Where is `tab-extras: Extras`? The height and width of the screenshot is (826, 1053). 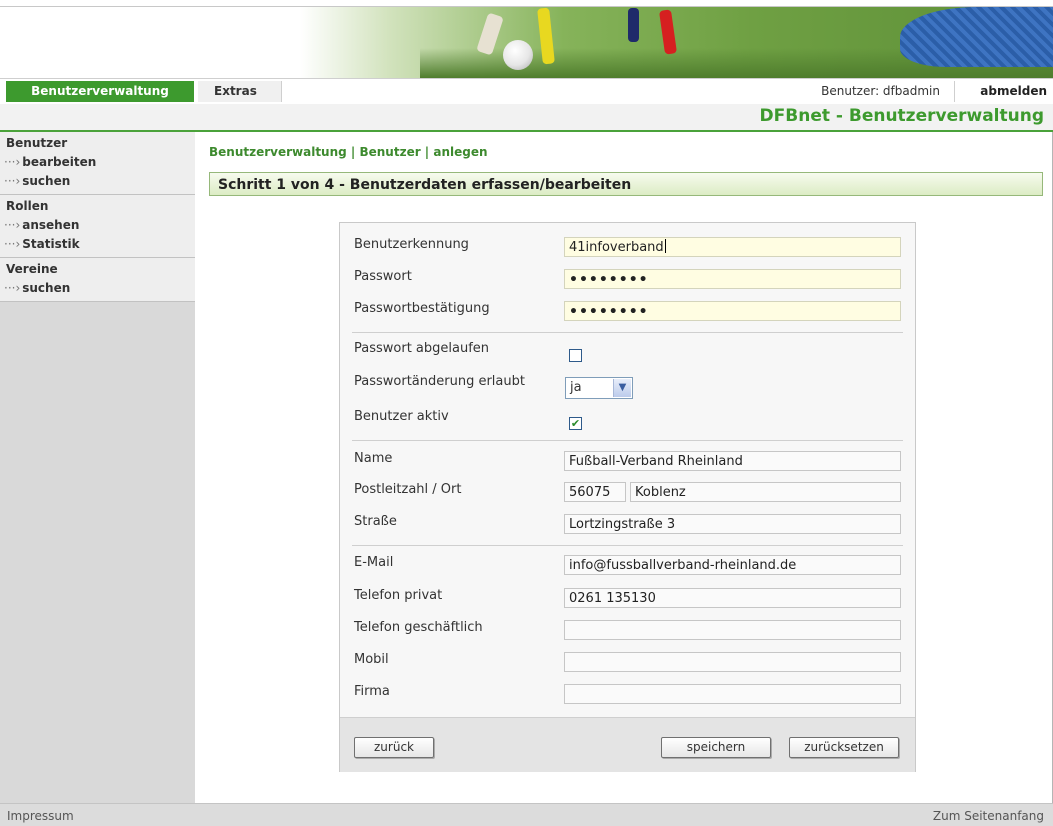 tab-extras: Extras is located at coordinates (240, 91).